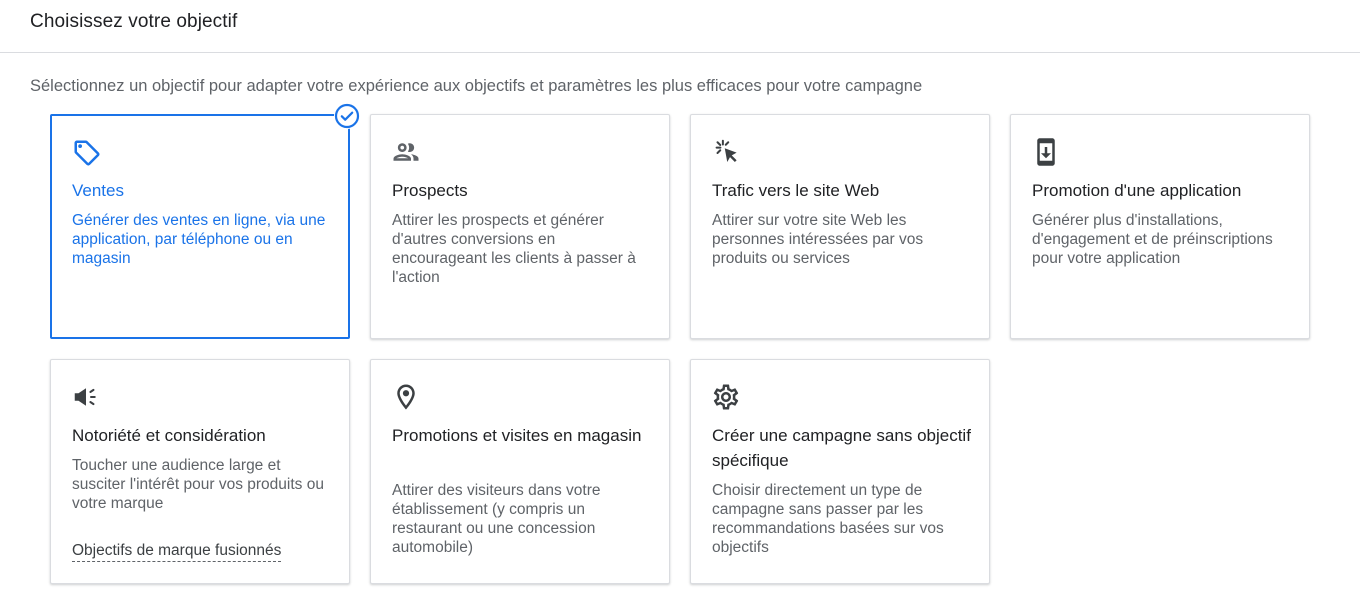 The height and width of the screenshot is (612, 1360). Describe the element at coordinates (1046, 152) in the screenshot. I see `phone-download-icon` at that location.